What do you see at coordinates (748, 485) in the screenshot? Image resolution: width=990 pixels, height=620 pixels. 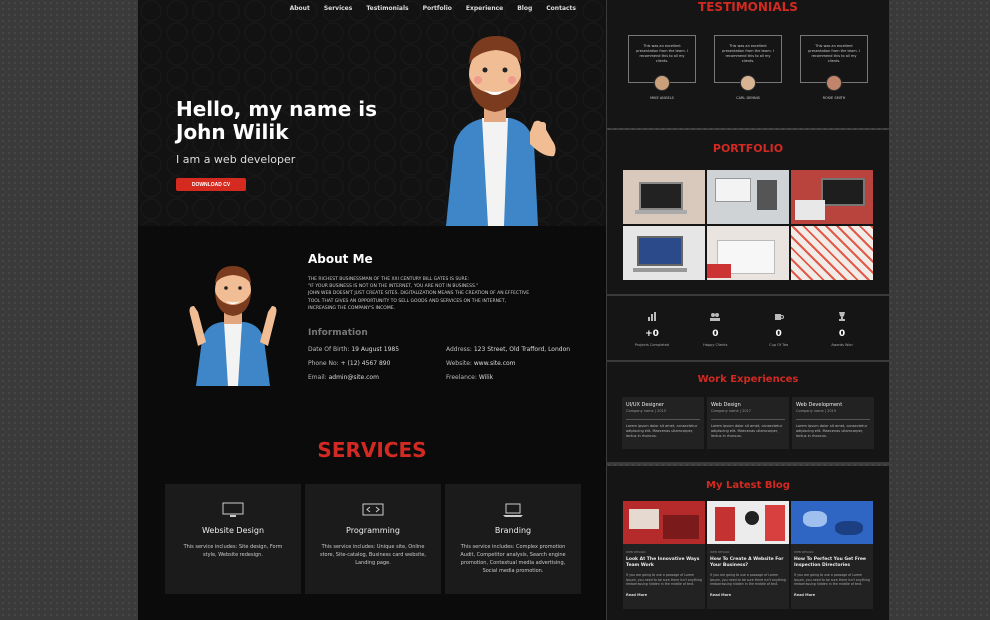 I see `latest-blog-title: My Latest Blog` at bounding box center [748, 485].